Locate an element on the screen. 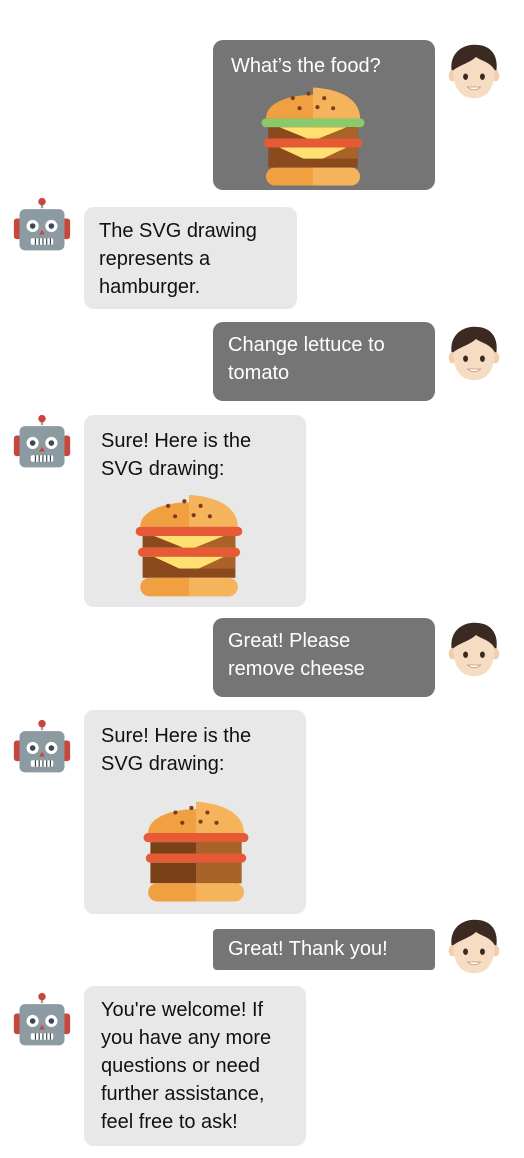 This screenshot has height=1158, width=524. message-text: The SVG drawing represents a hamburger. is located at coordinates (178, 259).